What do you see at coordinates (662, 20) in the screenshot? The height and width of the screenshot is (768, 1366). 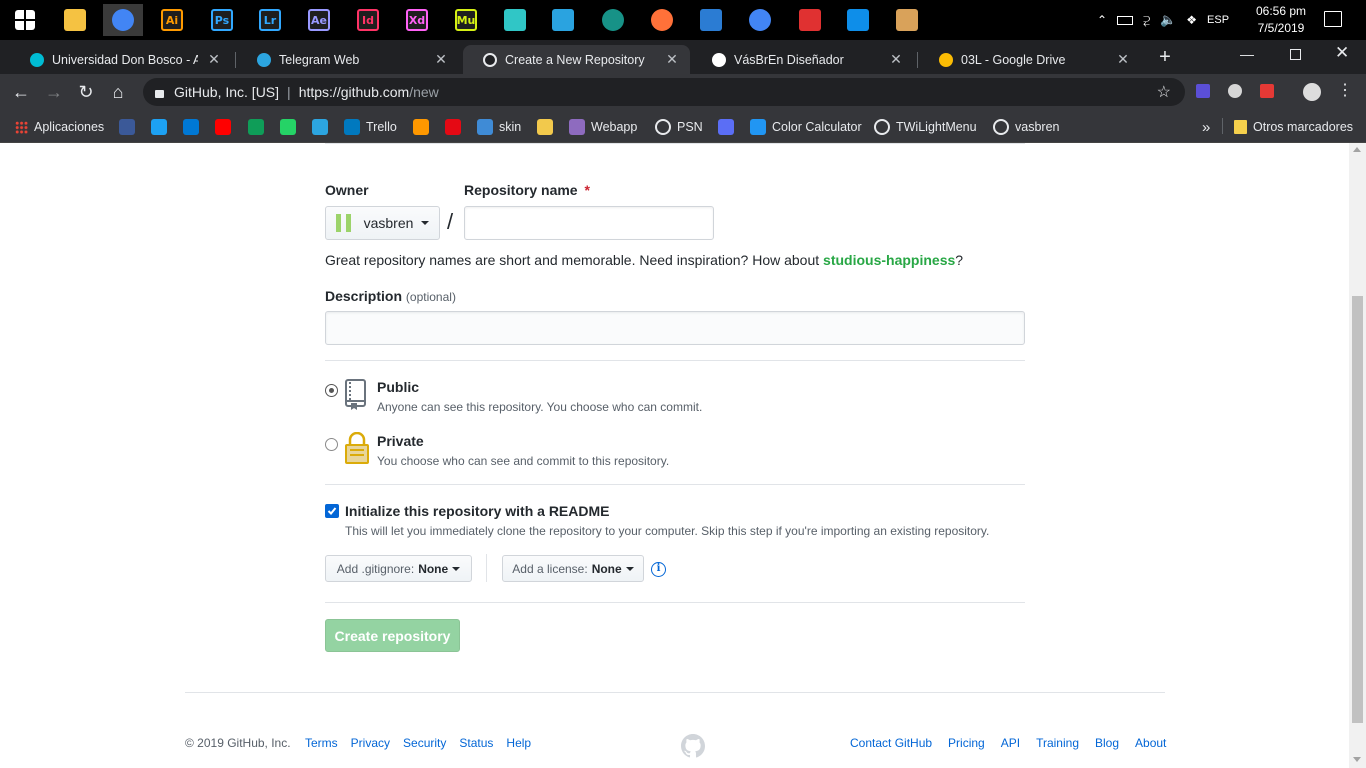 I see `firefox-taskbar-button` at bounding box center [662, 20].